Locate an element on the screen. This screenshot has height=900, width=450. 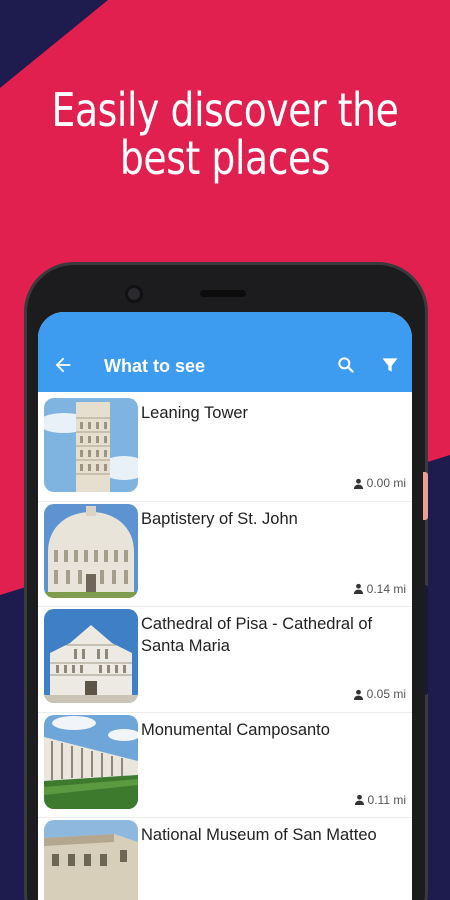
place-name: Baptistery of St. John is located at coordinates (219, 518).